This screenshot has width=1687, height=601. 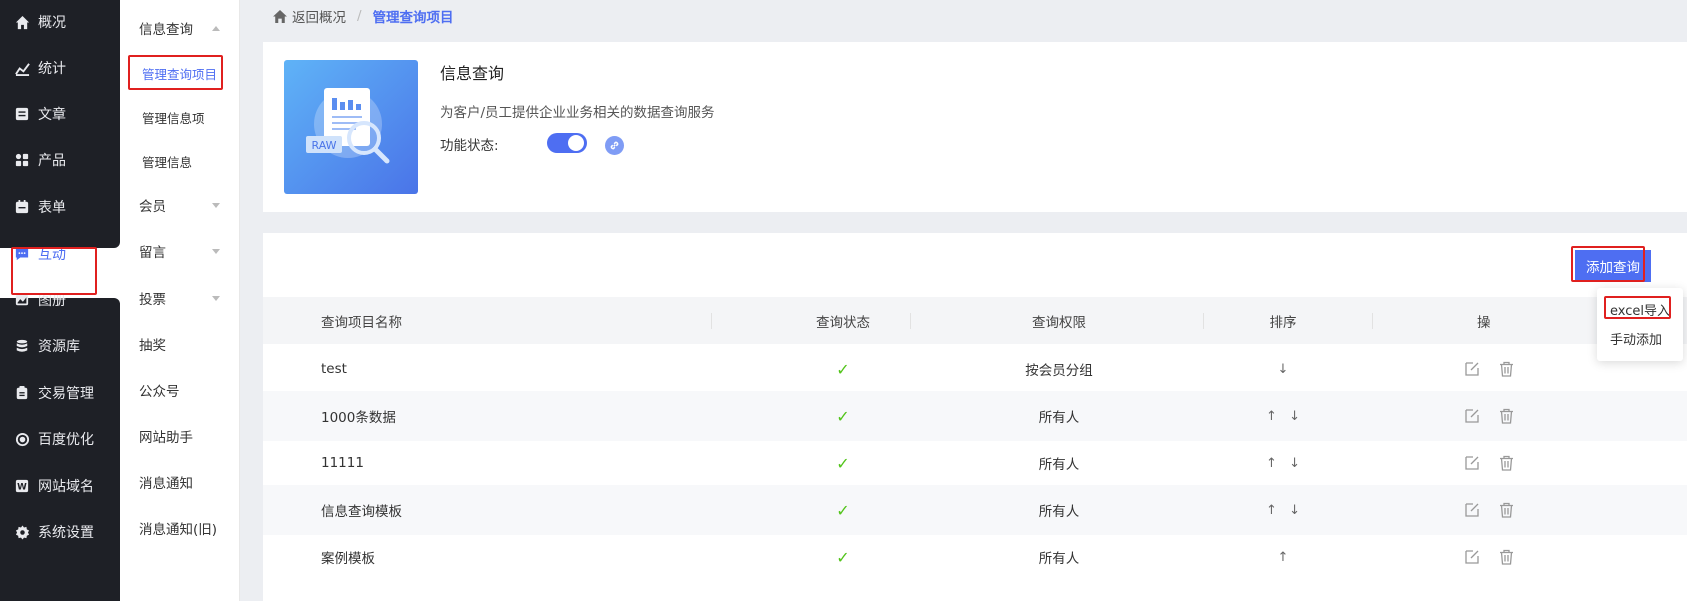 I want to click on sub-label: 信息查询, so click(x=166, y=30).